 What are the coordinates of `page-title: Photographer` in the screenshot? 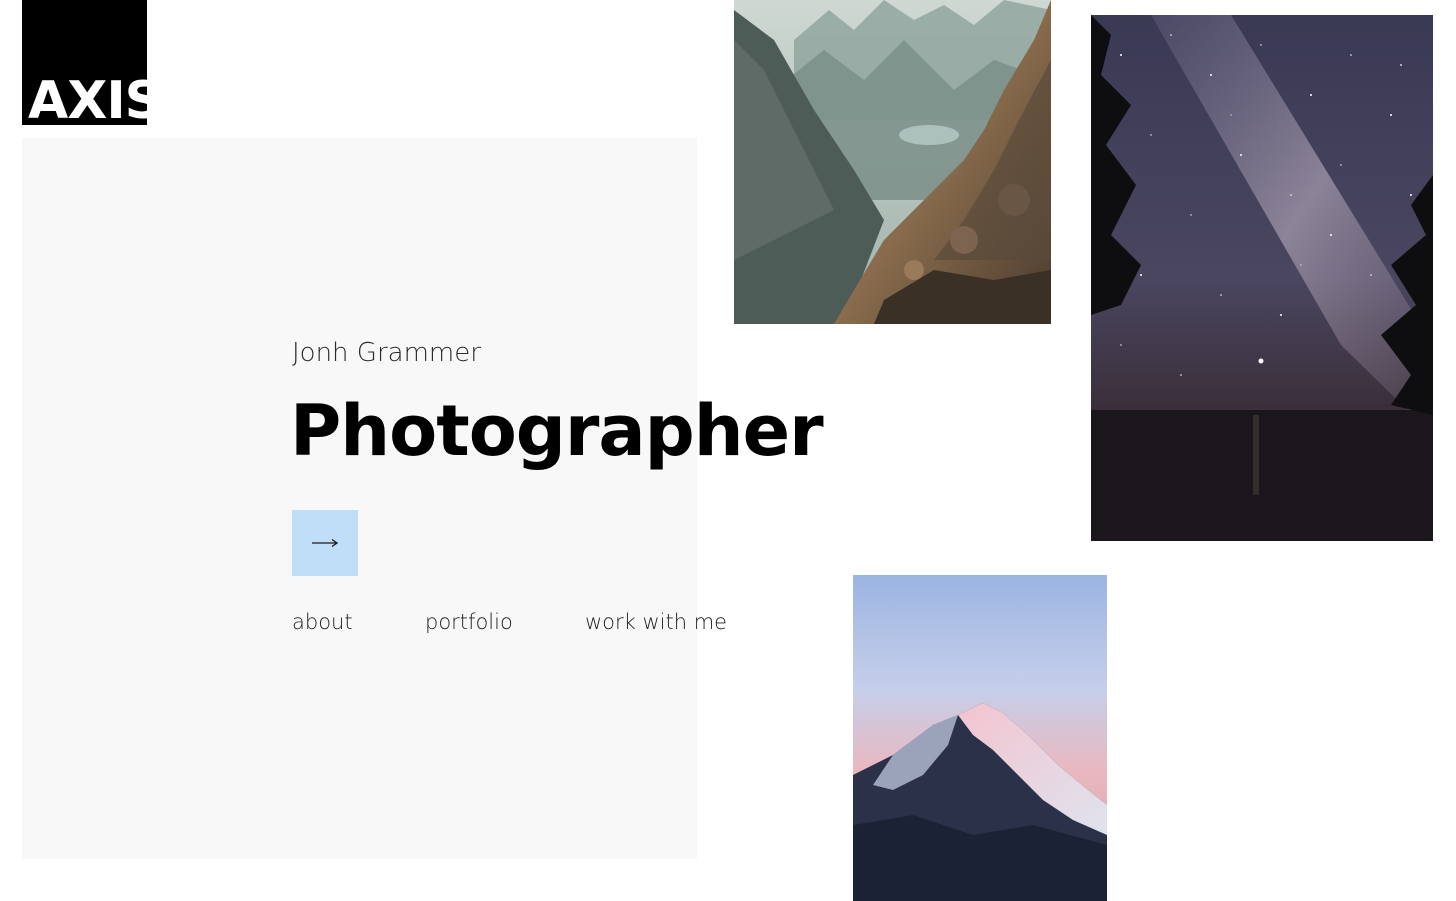 It's located at (557, 431).